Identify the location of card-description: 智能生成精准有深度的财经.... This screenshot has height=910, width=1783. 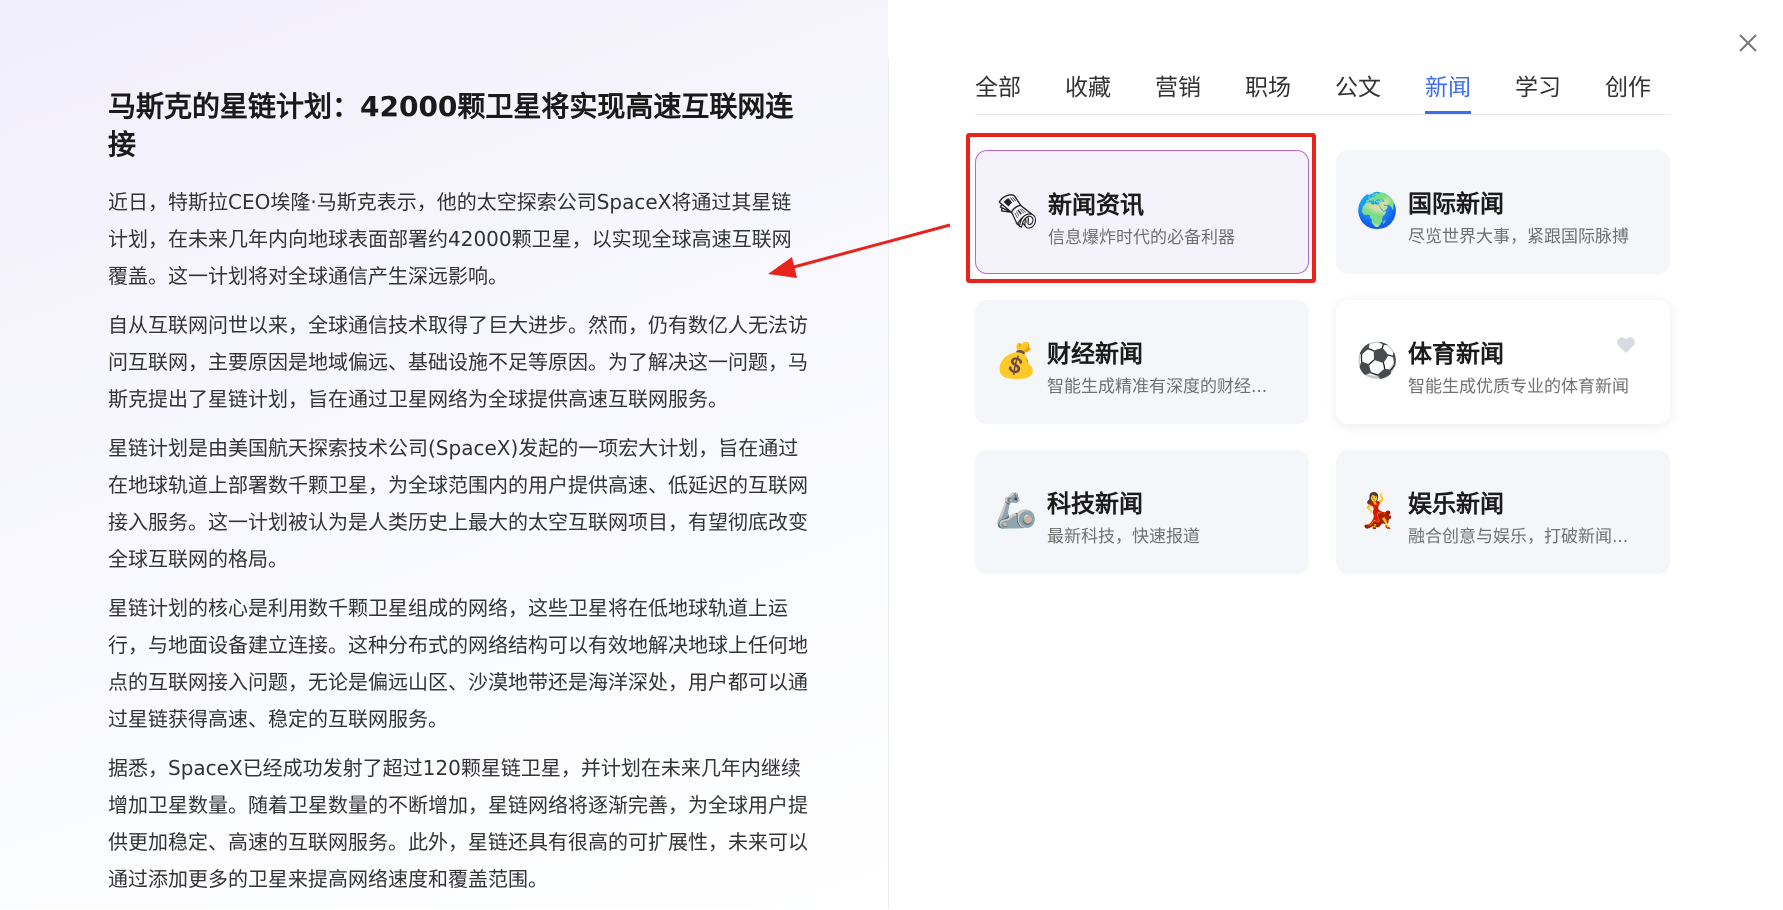
(1157, 387).